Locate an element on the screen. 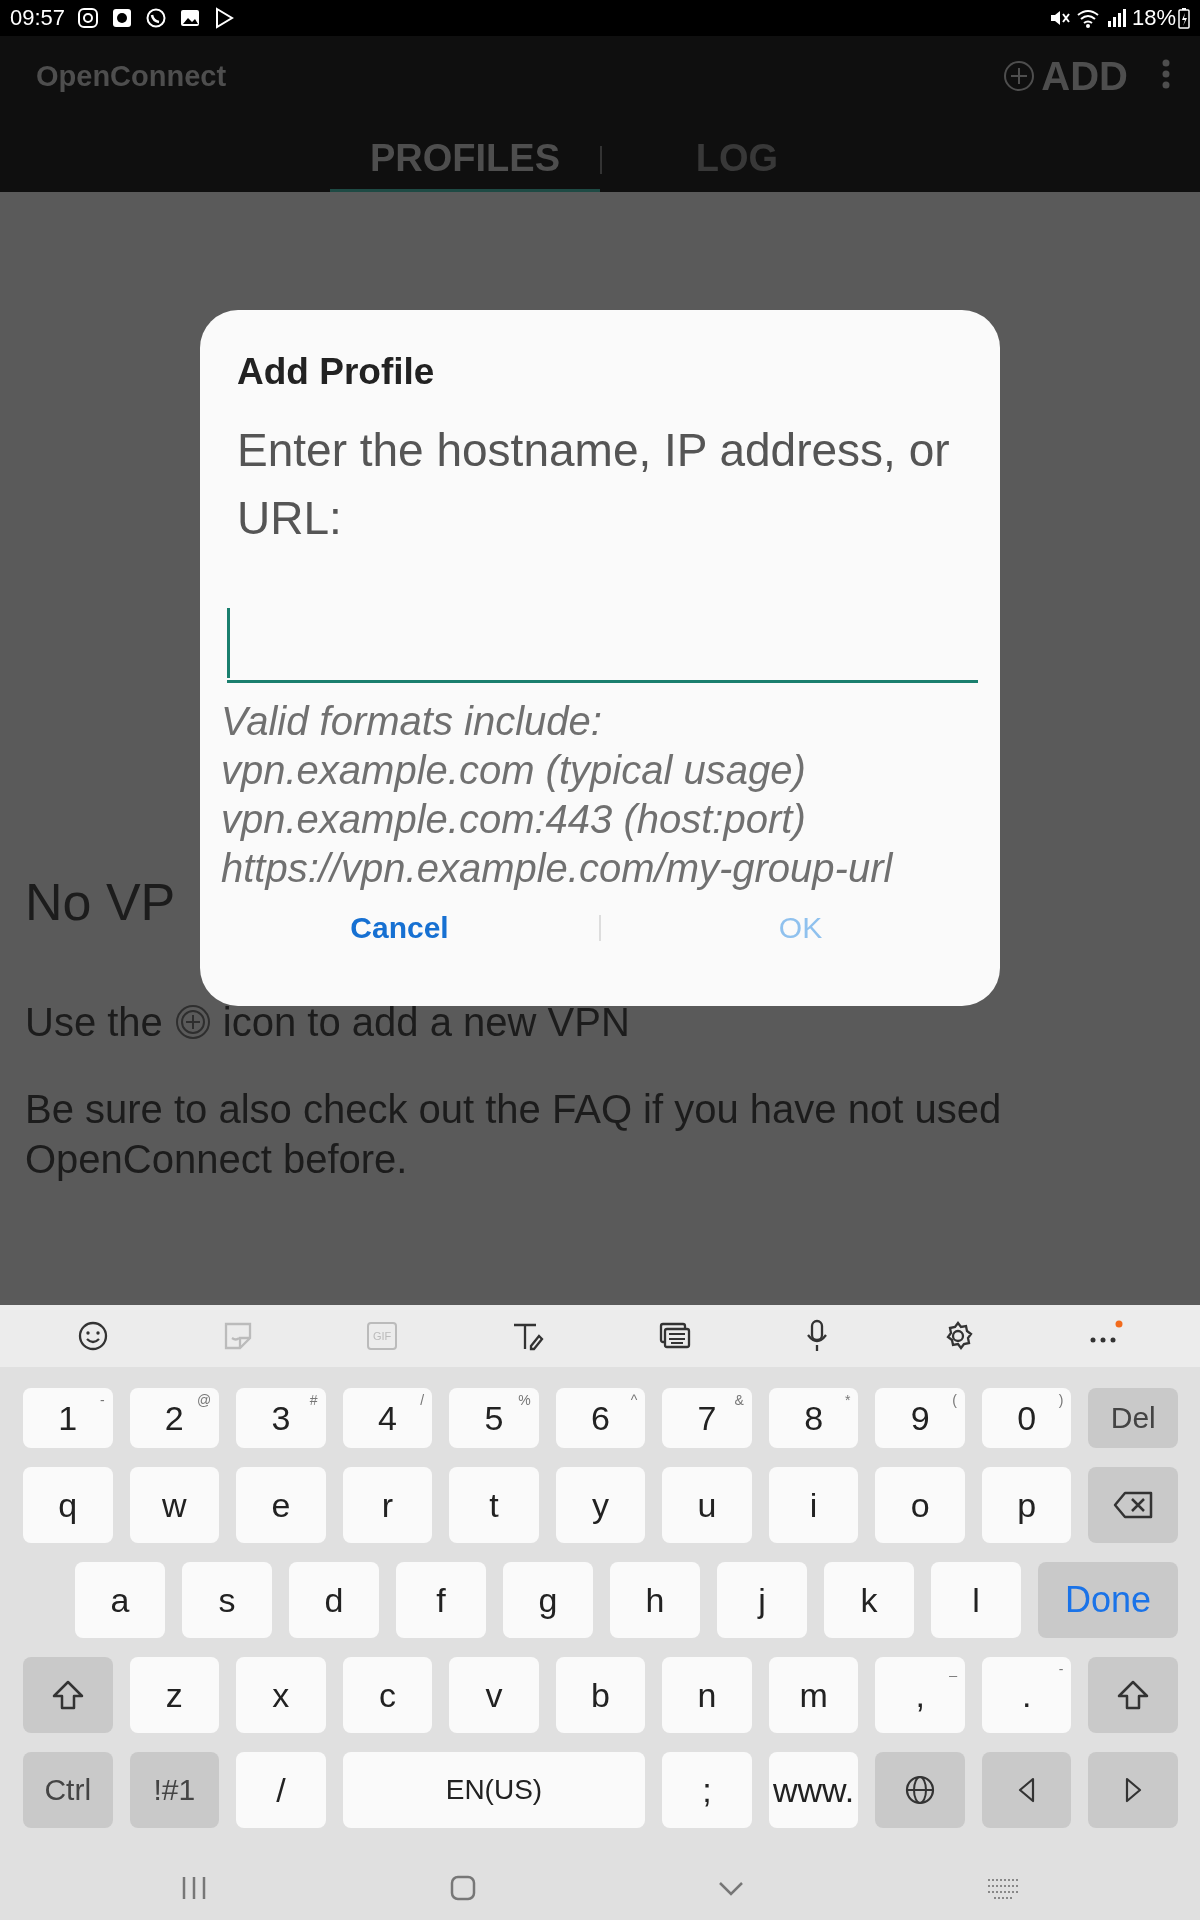  key: www. is located at coordinates (813, 1790).